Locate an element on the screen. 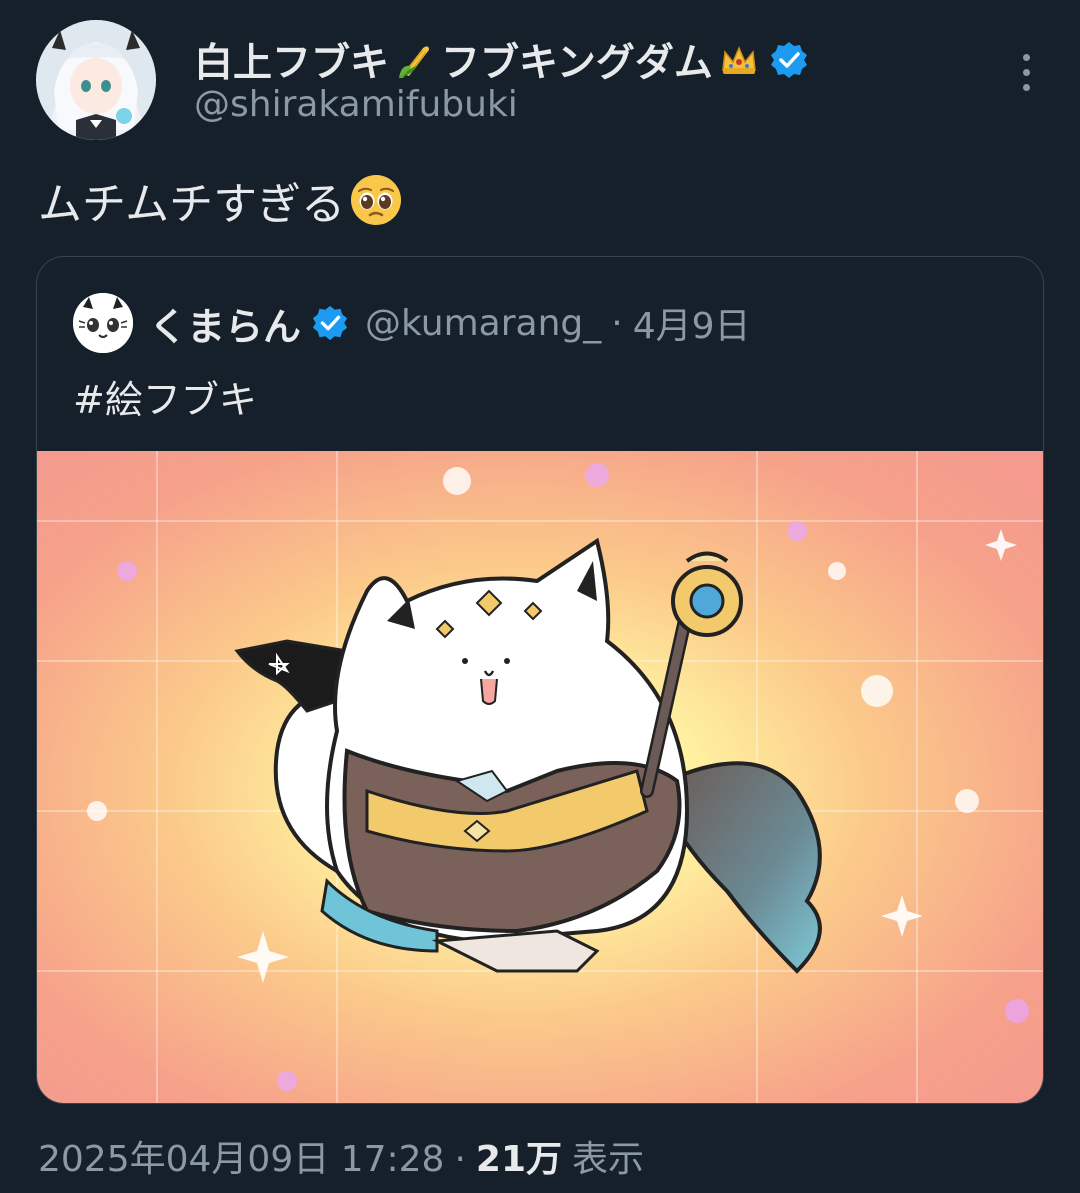  views-count: 21万 is located at coordinates (519, 1156).